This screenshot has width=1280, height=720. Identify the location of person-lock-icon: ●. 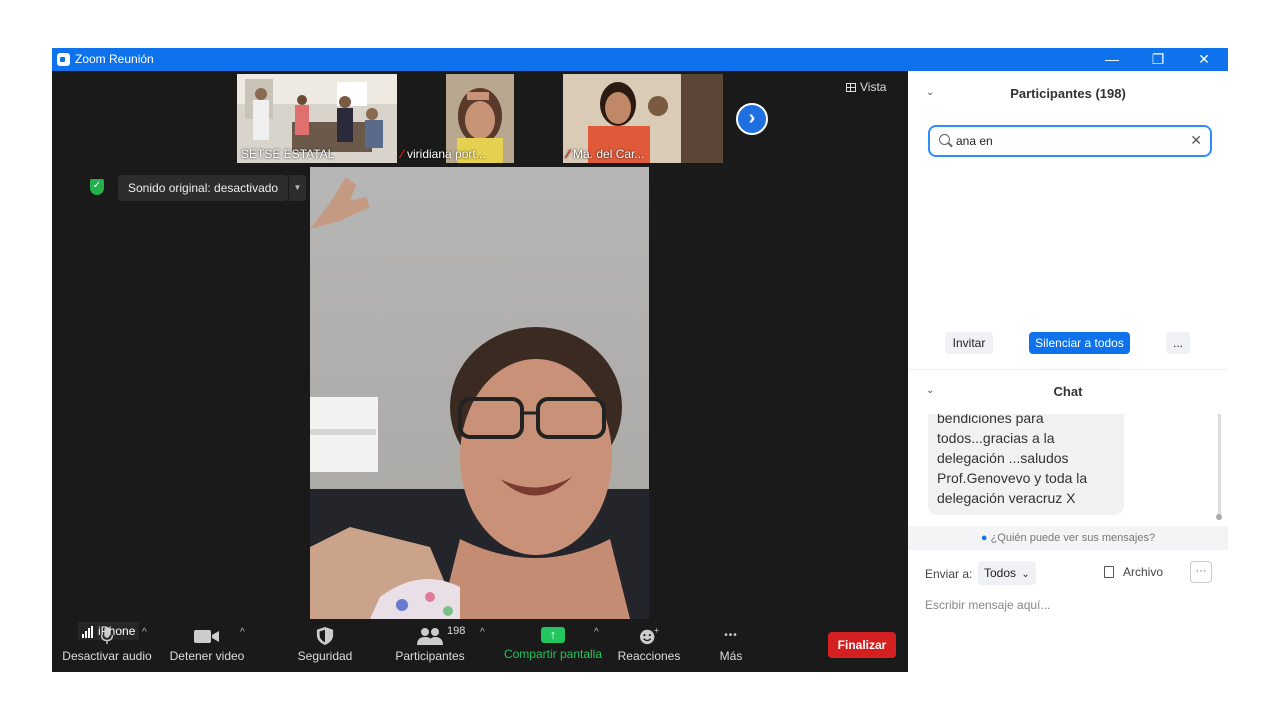
(984, 538).